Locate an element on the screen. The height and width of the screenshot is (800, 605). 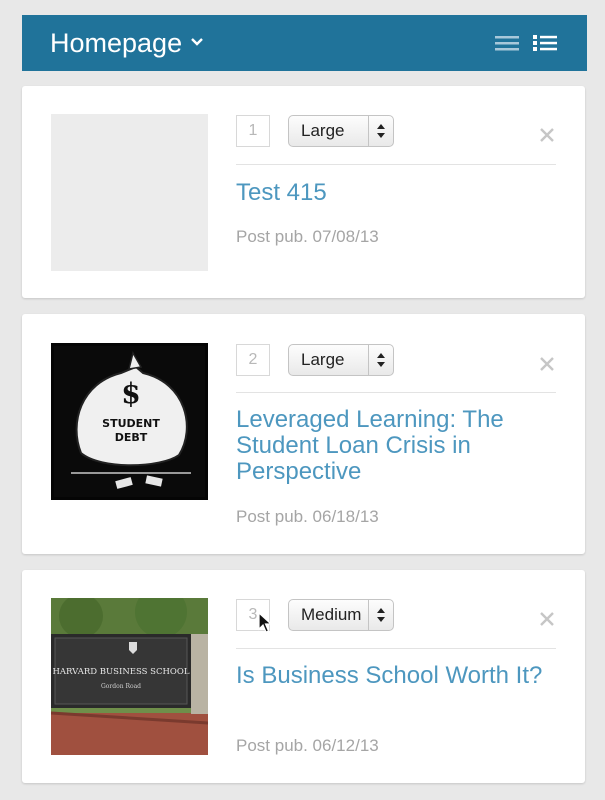
photo-thumbnail: HARVARD BUSINESS SCHOOL Gordon Road is located at coordinates (129, 676).